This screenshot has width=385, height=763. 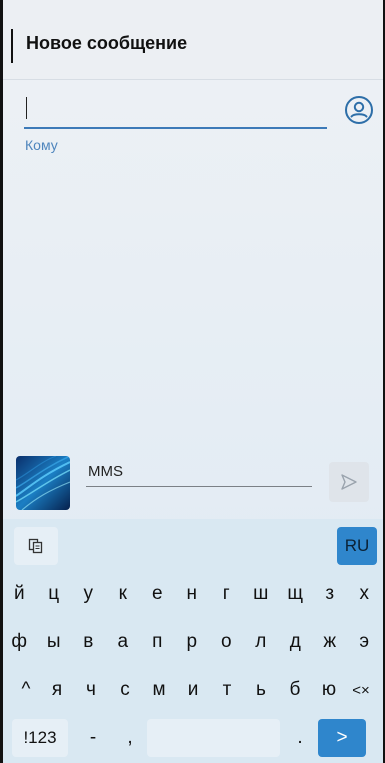 I want to click on recipient-label: Кому, so click(x=41, y=145).